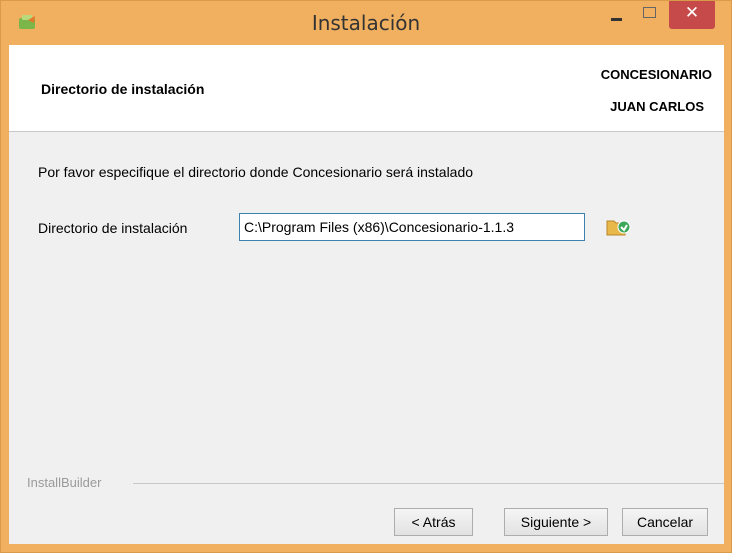 The height and width of the screenshot is (553, 732). I want to click on directory-input, so click(412, 227).